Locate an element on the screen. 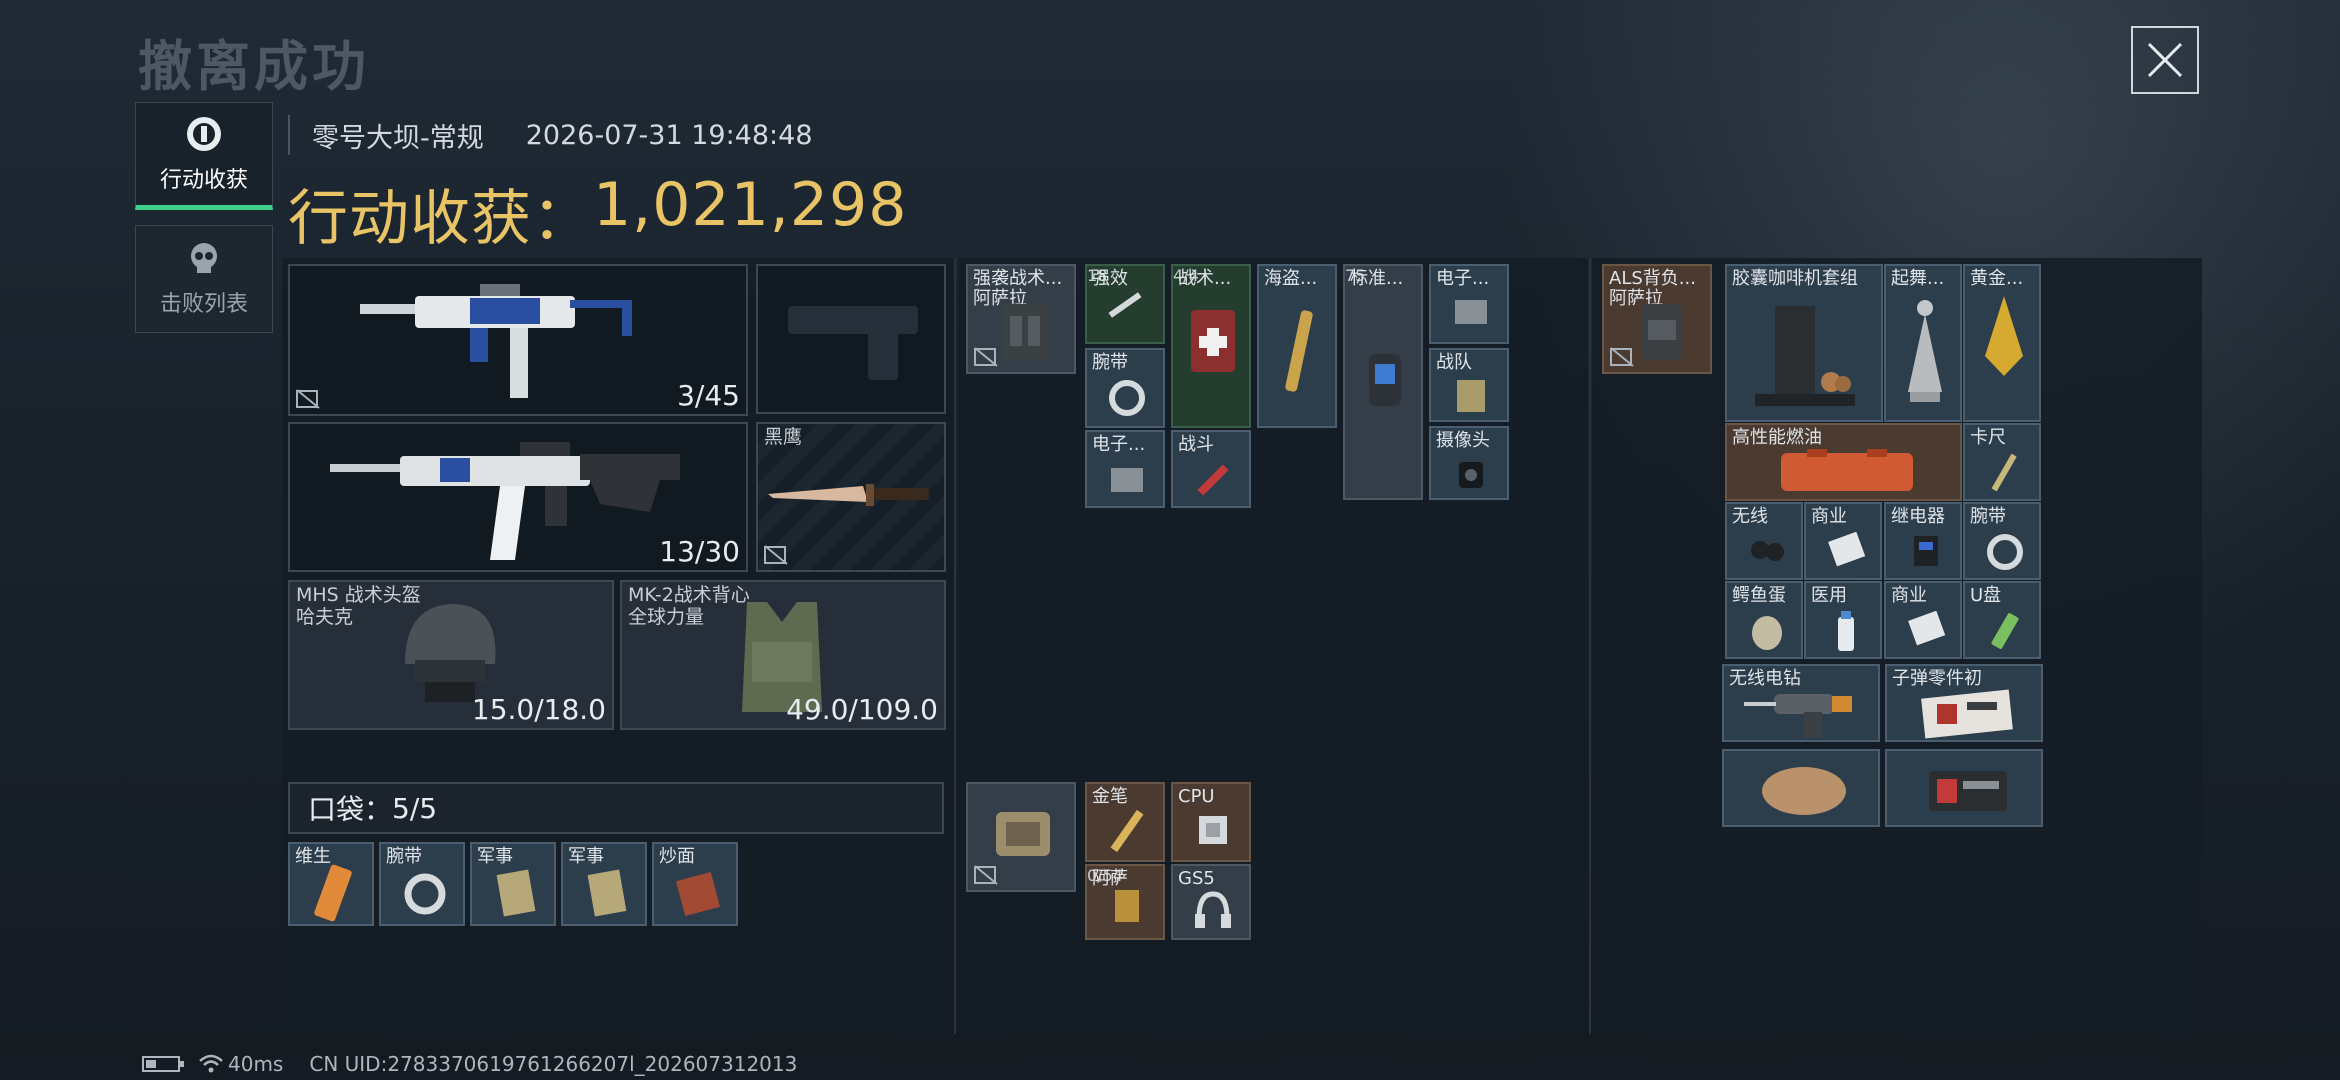  helmet-slot: MHS 战术头盔 哈夫克 15.0/18.0 is located at coordinates (451, 655).